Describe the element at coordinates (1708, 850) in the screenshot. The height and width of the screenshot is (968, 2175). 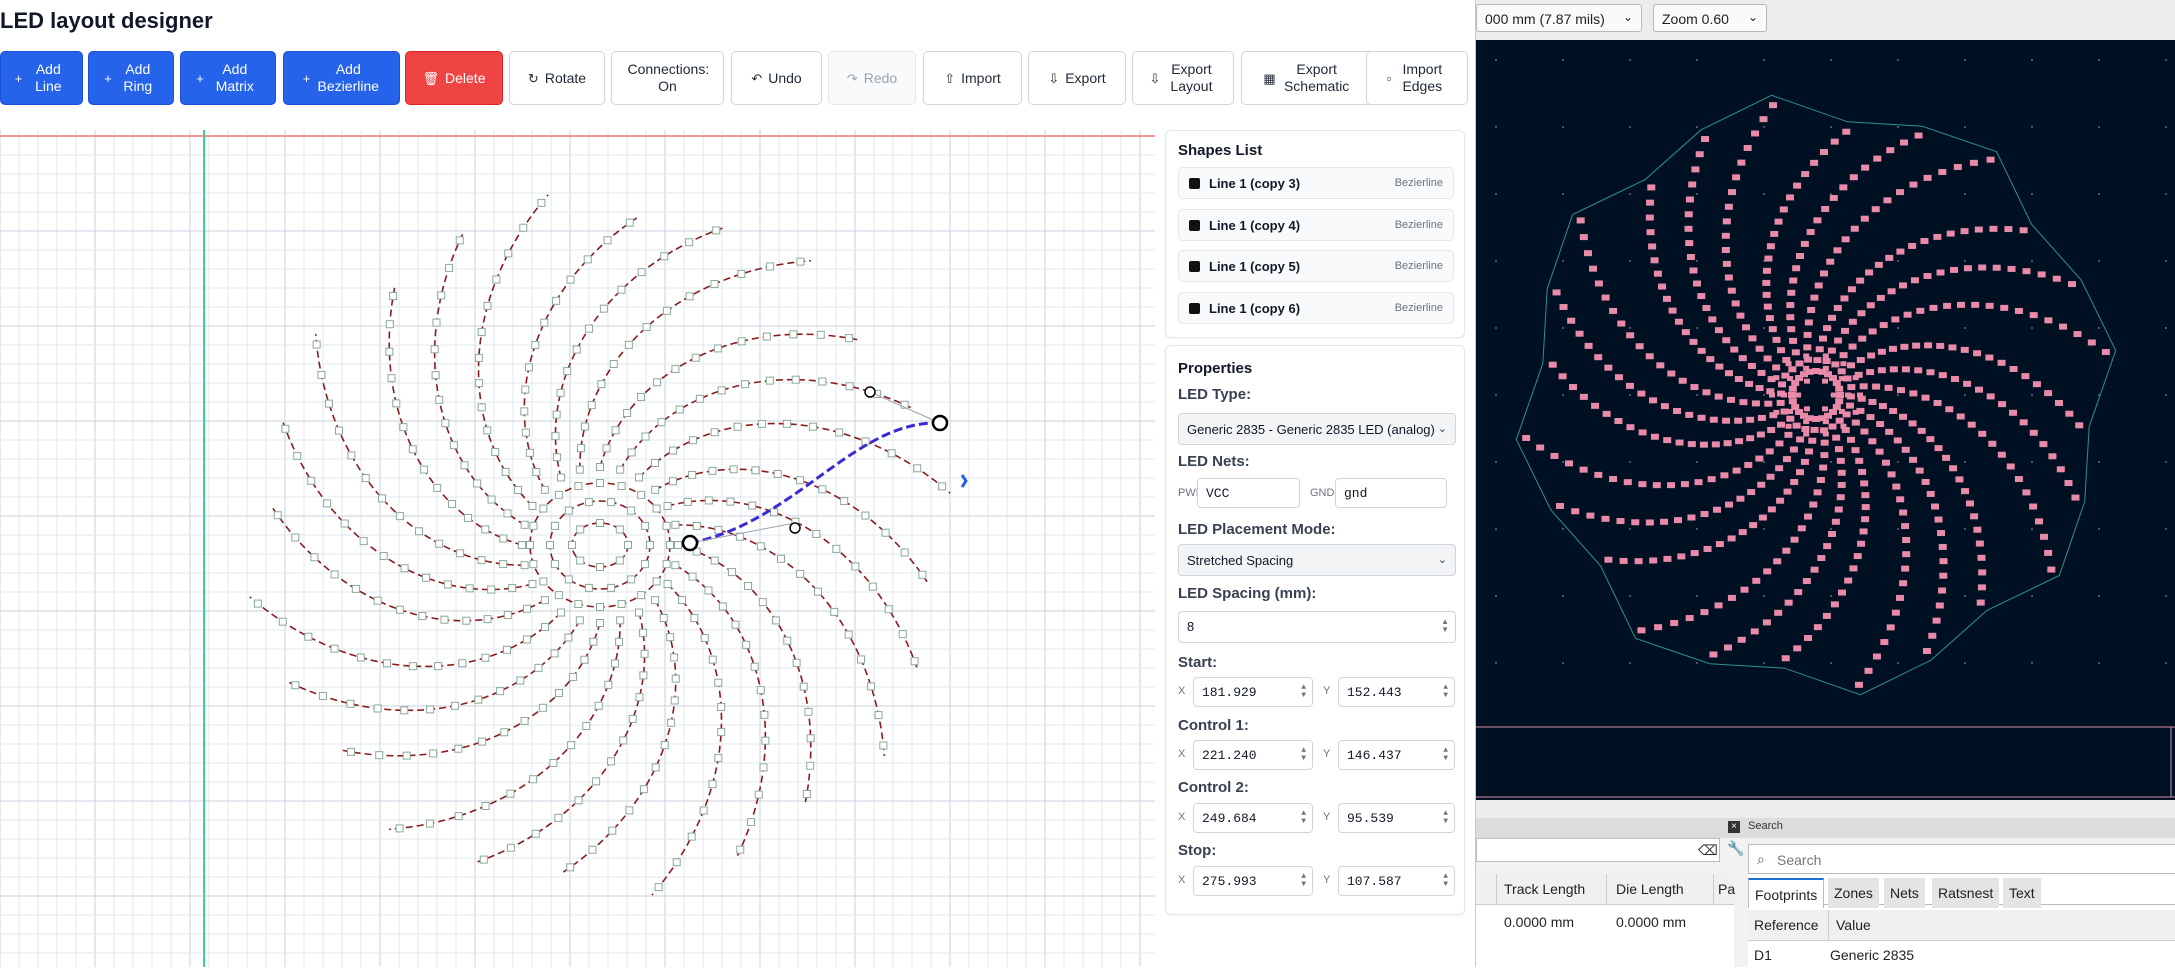
I see `clear-filter-icon: ⌫` at that location.